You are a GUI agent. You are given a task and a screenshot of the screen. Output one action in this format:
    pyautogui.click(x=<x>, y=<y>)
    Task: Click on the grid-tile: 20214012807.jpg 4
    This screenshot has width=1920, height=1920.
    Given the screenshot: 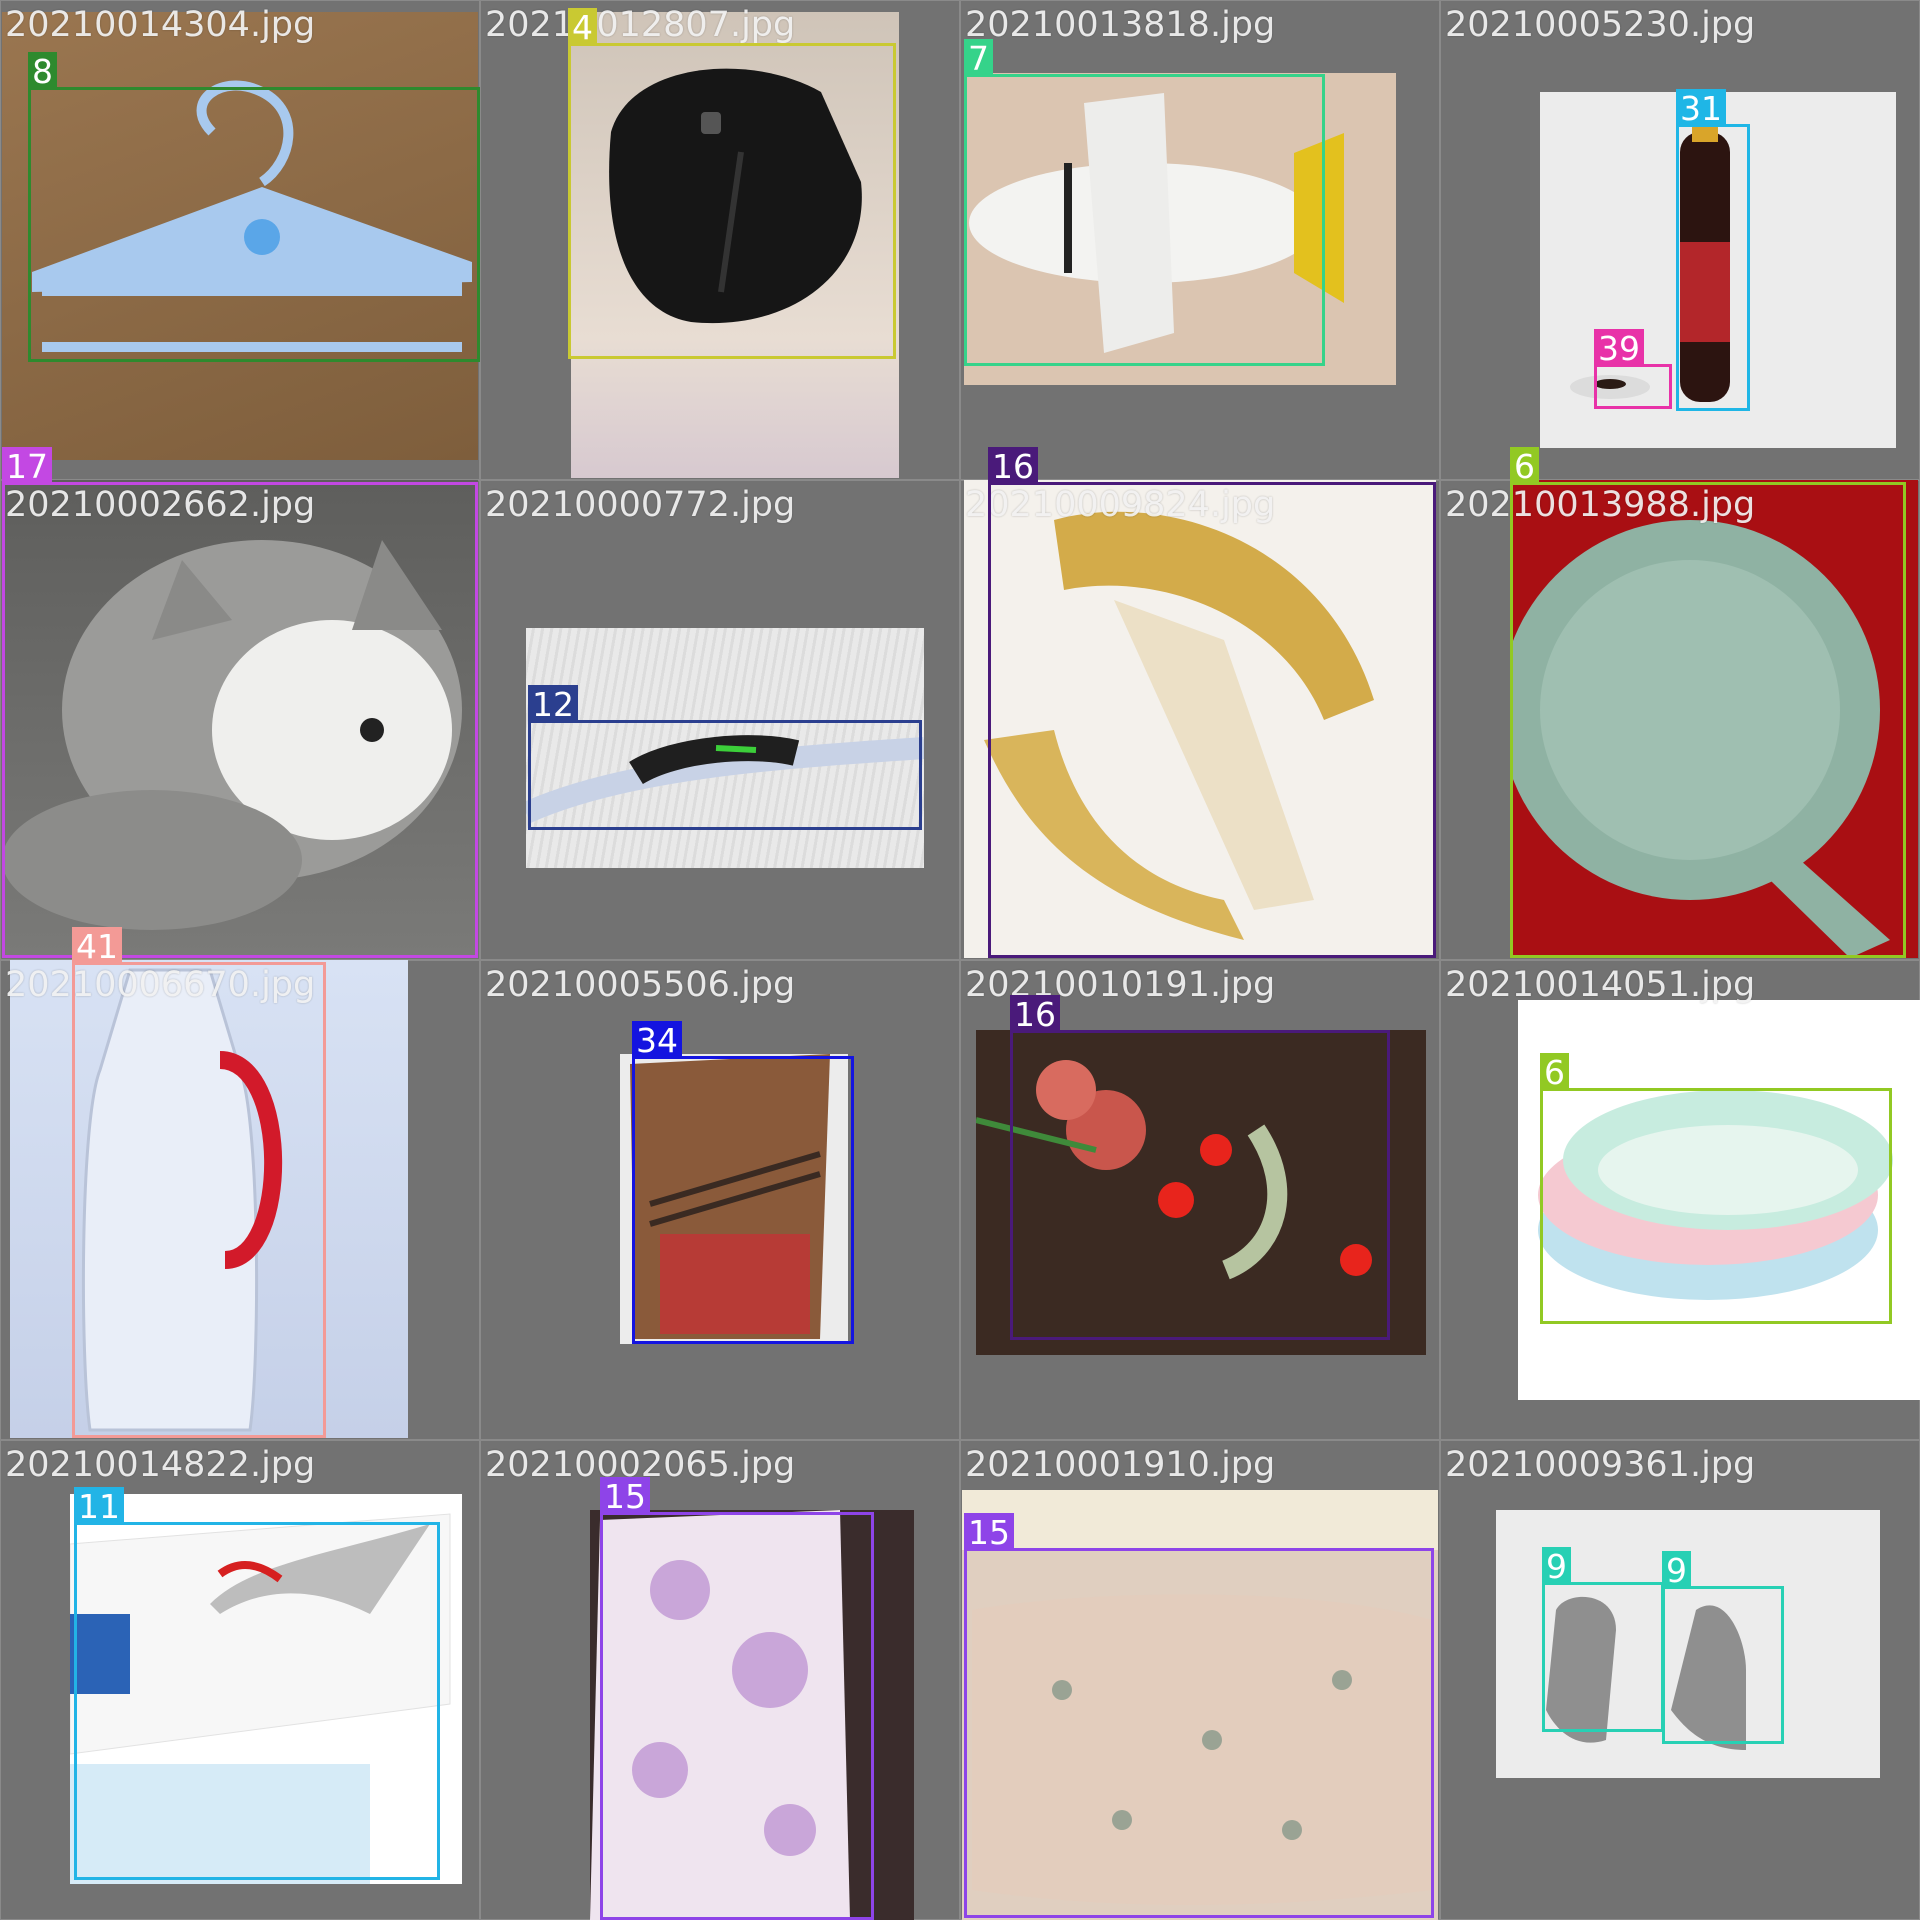 What is the action you would take?
    pyautogui.click(x=720, y=240)
    